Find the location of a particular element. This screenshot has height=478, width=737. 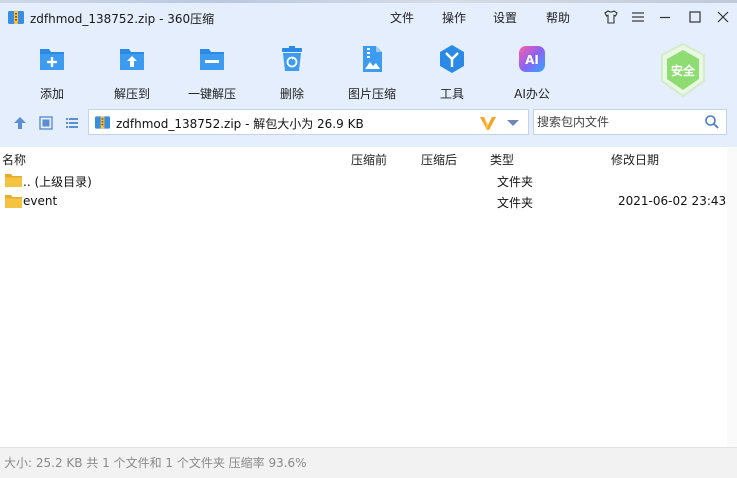

extract-to-icon is located at coordinates (132, 59).